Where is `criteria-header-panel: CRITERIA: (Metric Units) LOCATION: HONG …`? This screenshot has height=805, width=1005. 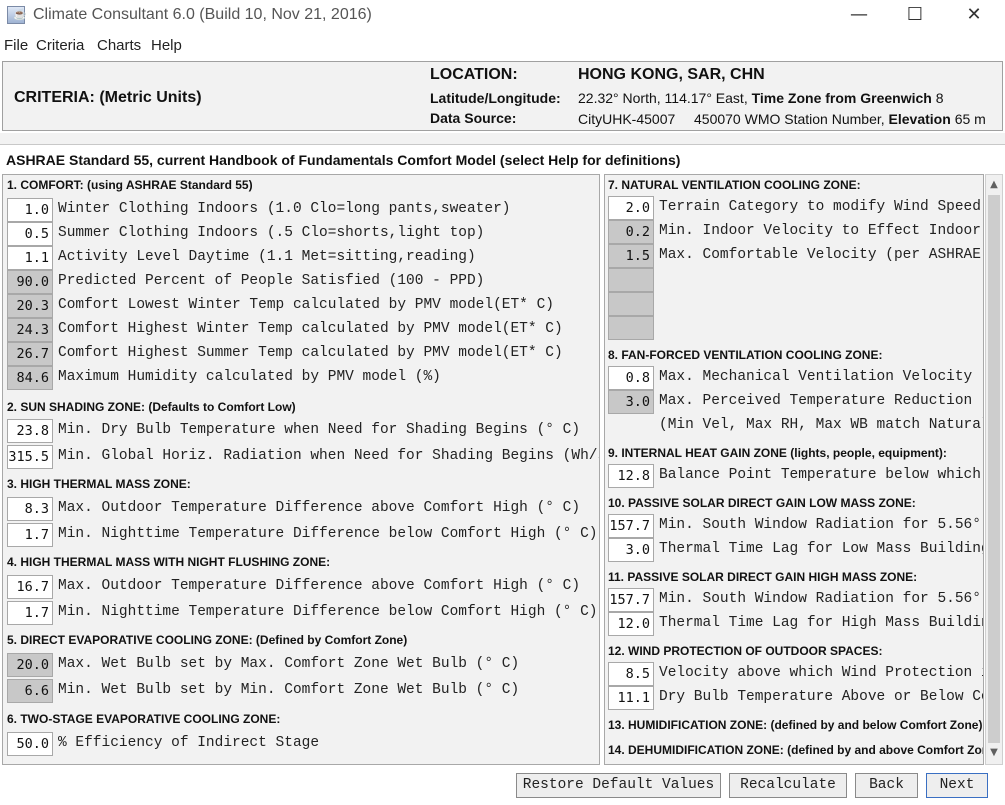
criteria-header-panel: CRITERIA: (Metric Units) LOCATION: HONG … is located at coordinates (502, 96).